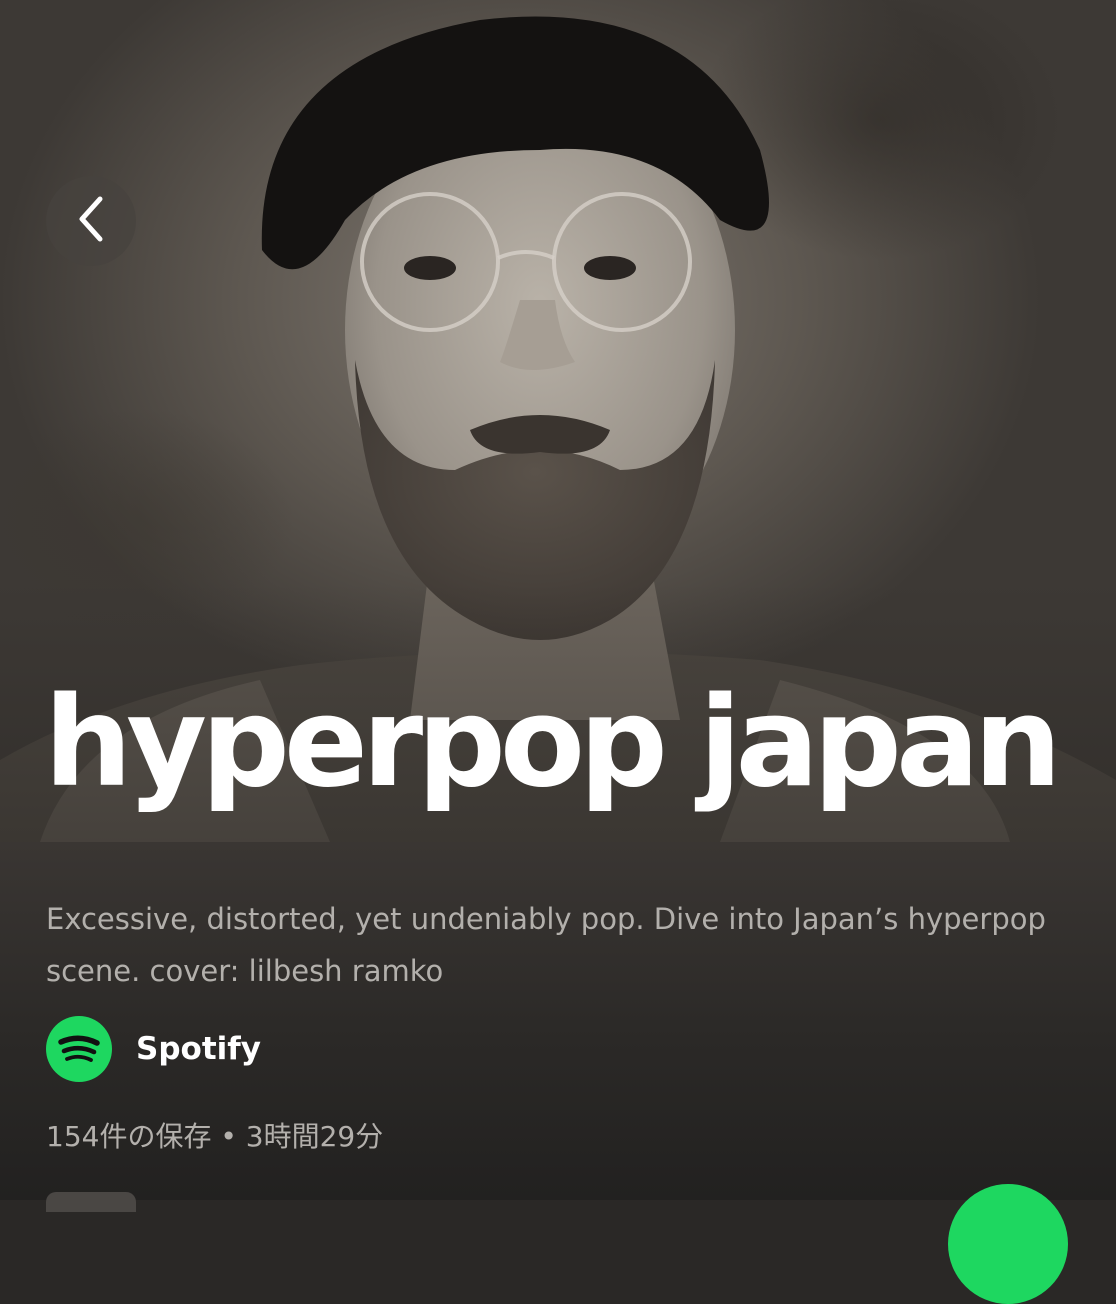 This screenshot has height=1304, width=1116. I want to click on download-button, so click(91, 1202).